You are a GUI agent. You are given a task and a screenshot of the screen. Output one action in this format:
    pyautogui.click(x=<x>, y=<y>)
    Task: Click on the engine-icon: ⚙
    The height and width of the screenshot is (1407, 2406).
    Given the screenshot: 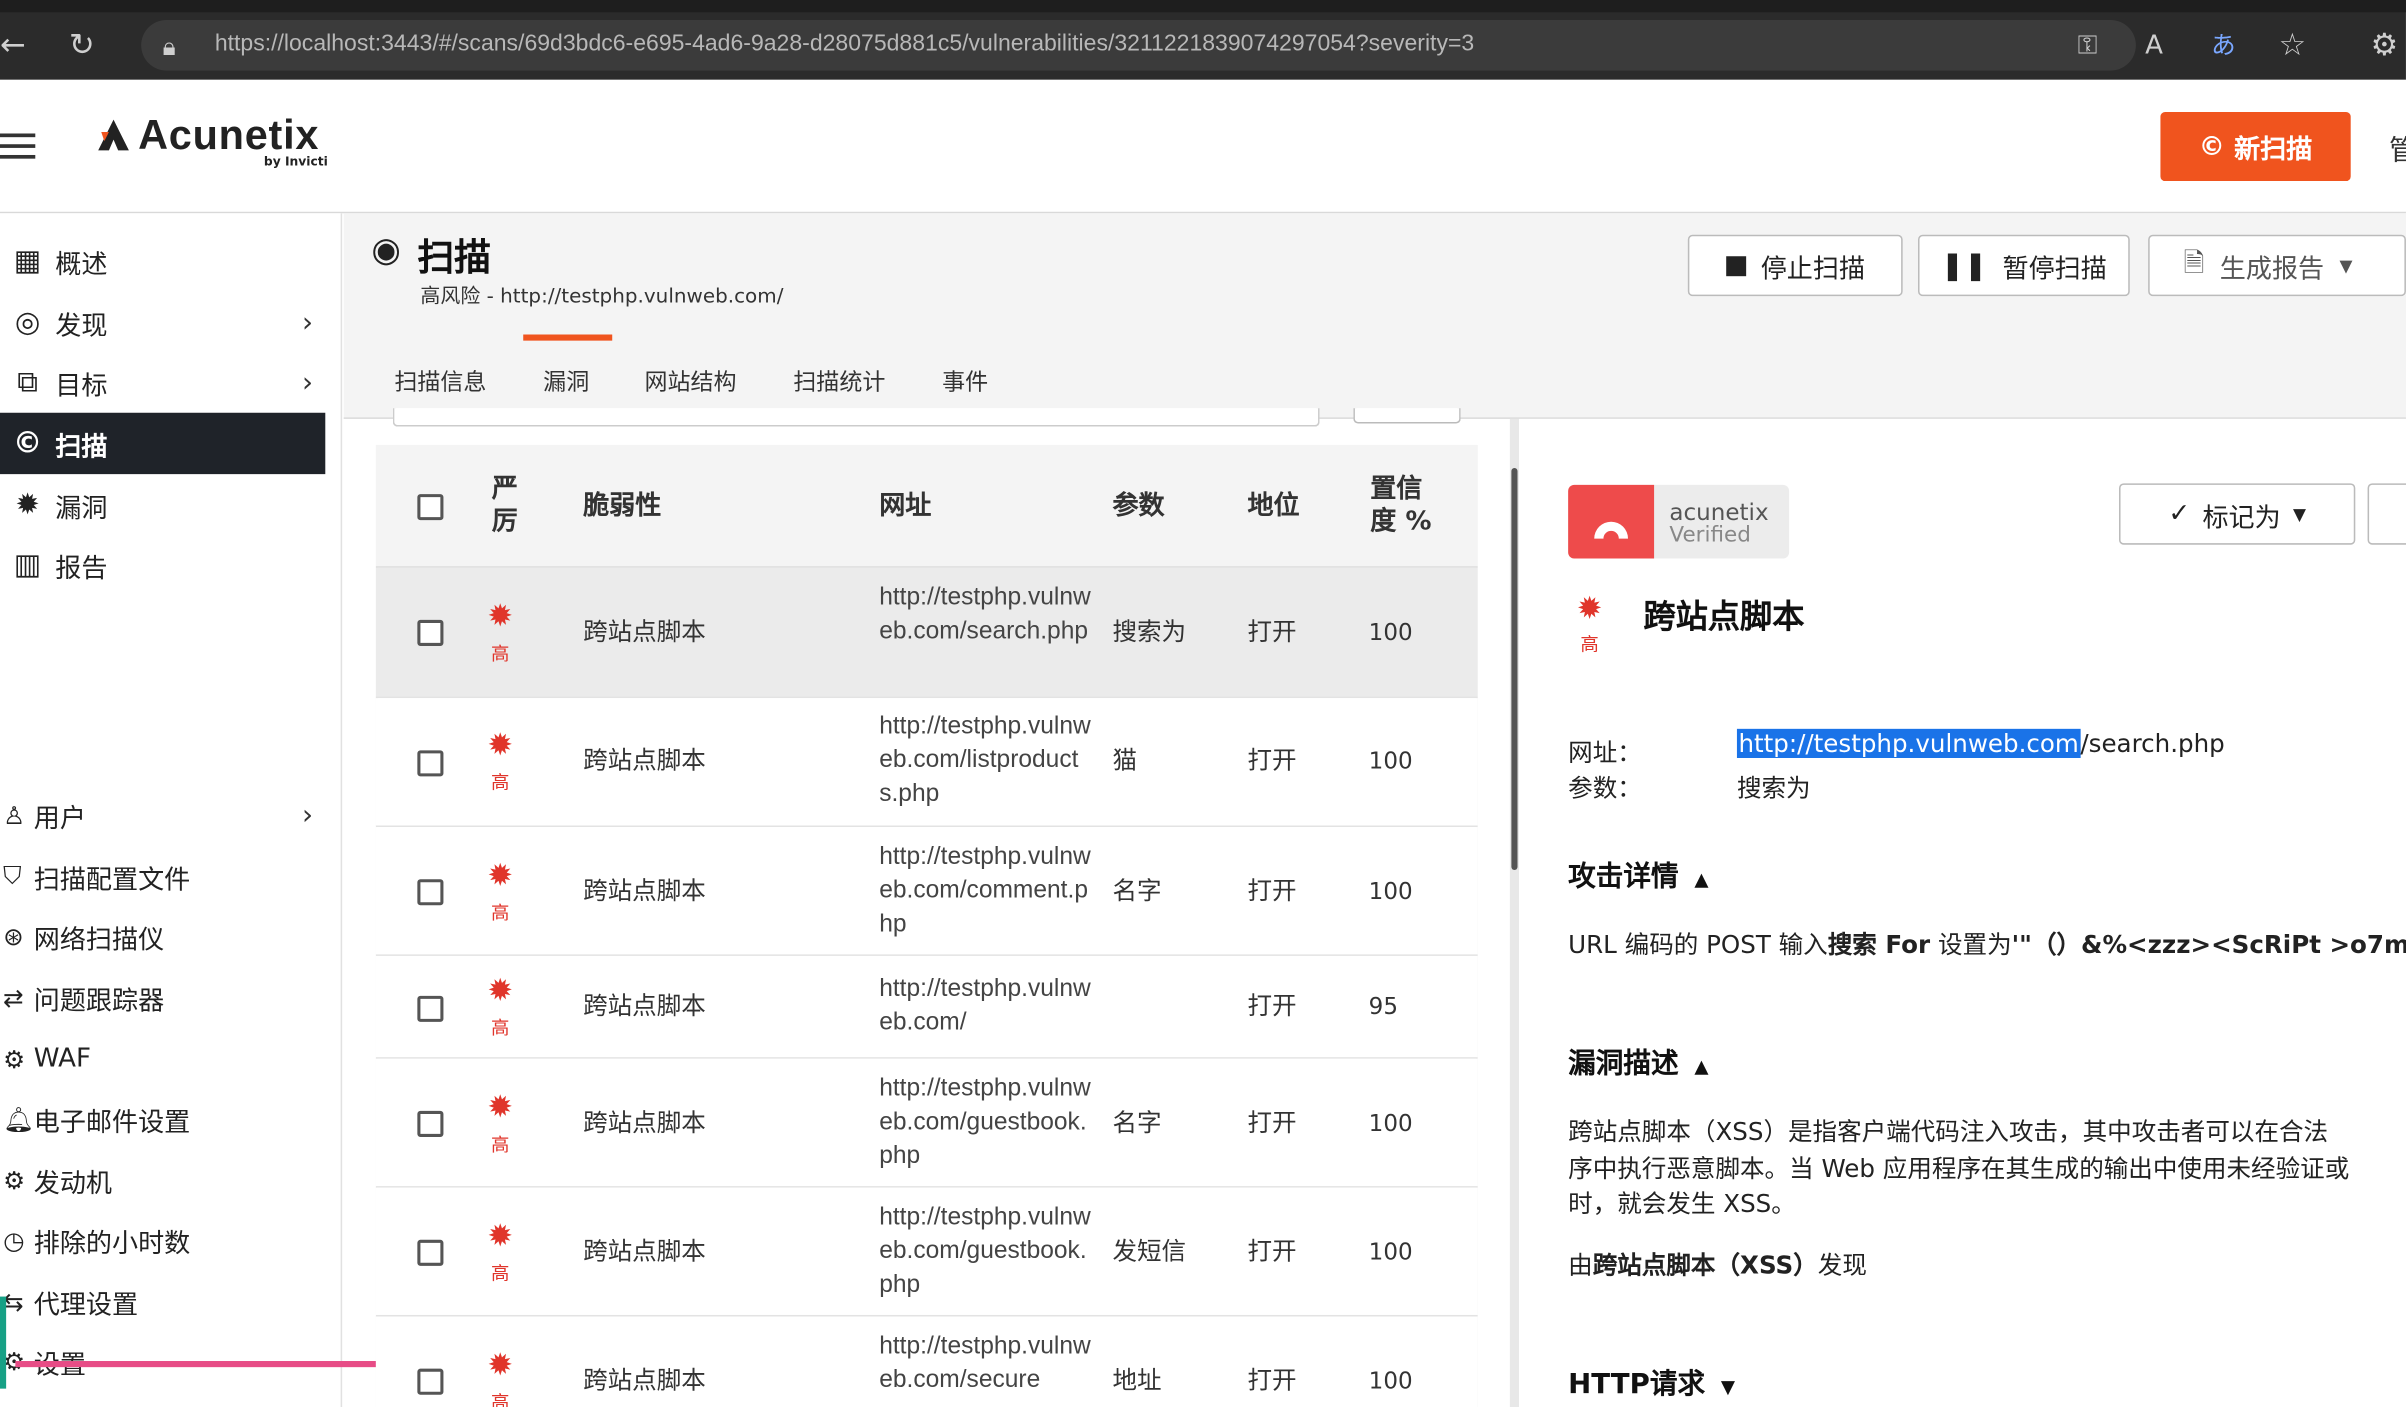 What is the action you would take?
    pyautogui.click(x=14, y=1180)
    